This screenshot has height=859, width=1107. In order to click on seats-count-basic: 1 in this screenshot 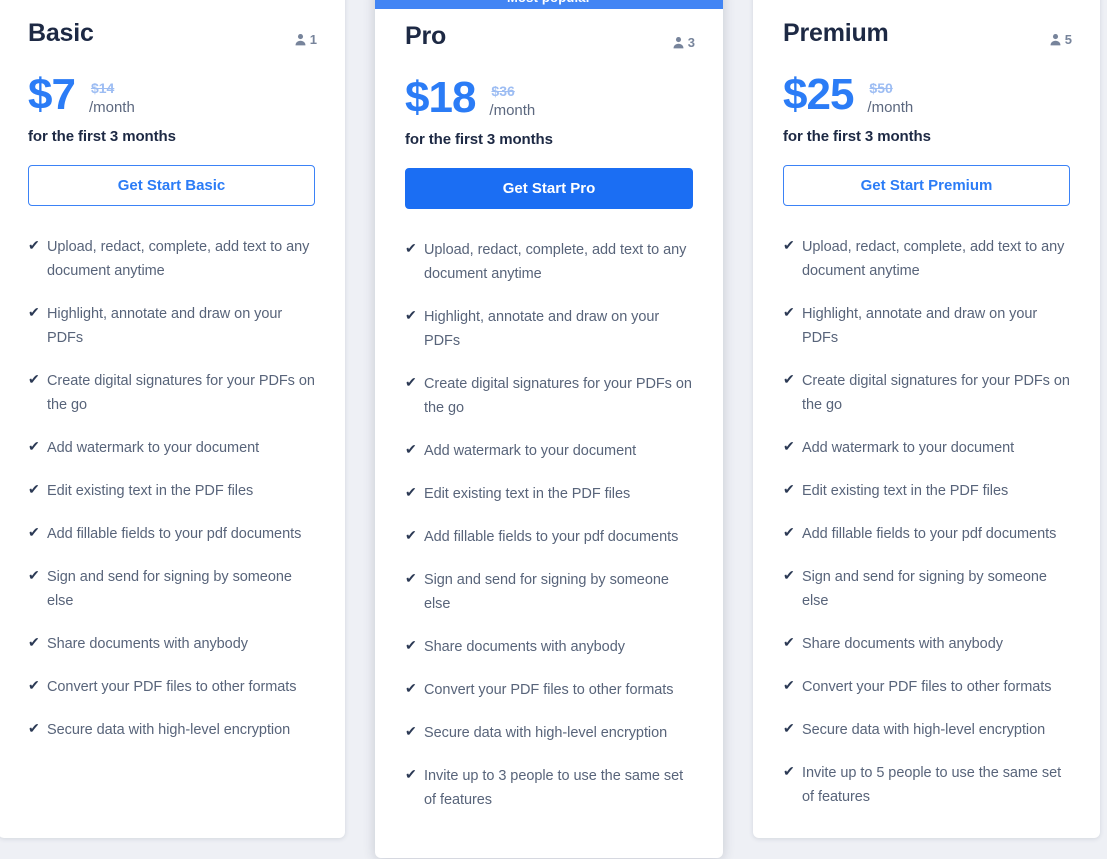, I will do `click(313, 39)`.